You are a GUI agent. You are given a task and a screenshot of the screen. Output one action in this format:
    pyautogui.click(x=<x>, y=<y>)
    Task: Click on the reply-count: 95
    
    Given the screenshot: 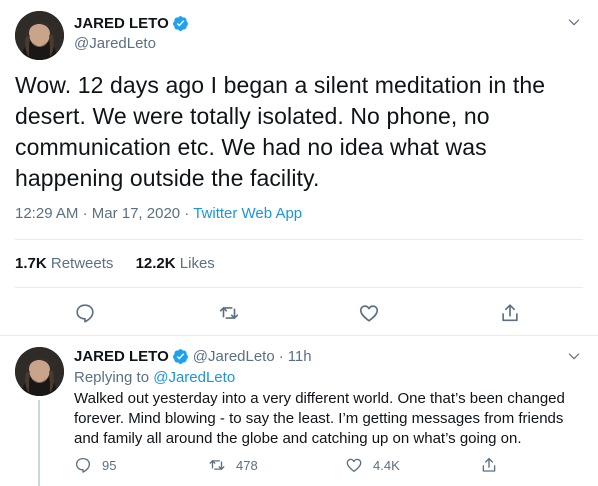 What is the action you would take?
    pyautogui.click(x=109, y=465)
    